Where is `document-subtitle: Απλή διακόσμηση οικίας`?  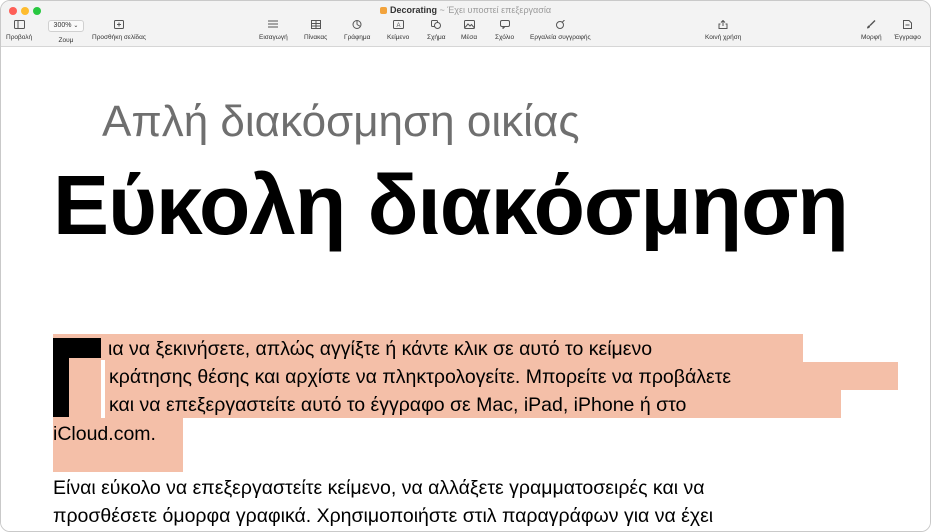
document-subtitle: Απλή διακόσμηση οικίας is located at coordinates (341, 122).